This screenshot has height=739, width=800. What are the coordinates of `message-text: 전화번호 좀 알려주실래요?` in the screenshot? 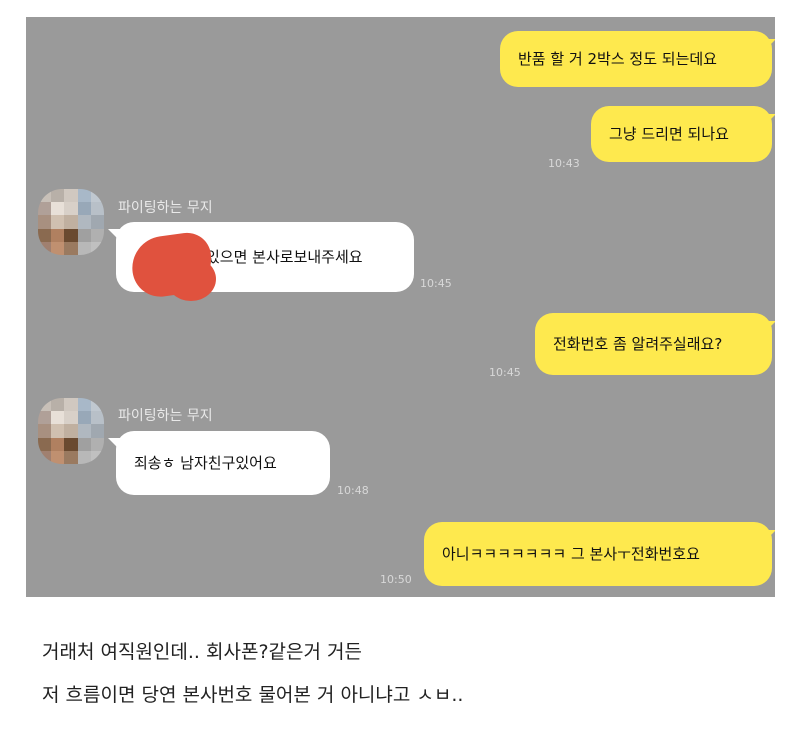 It's located at (638, 344).